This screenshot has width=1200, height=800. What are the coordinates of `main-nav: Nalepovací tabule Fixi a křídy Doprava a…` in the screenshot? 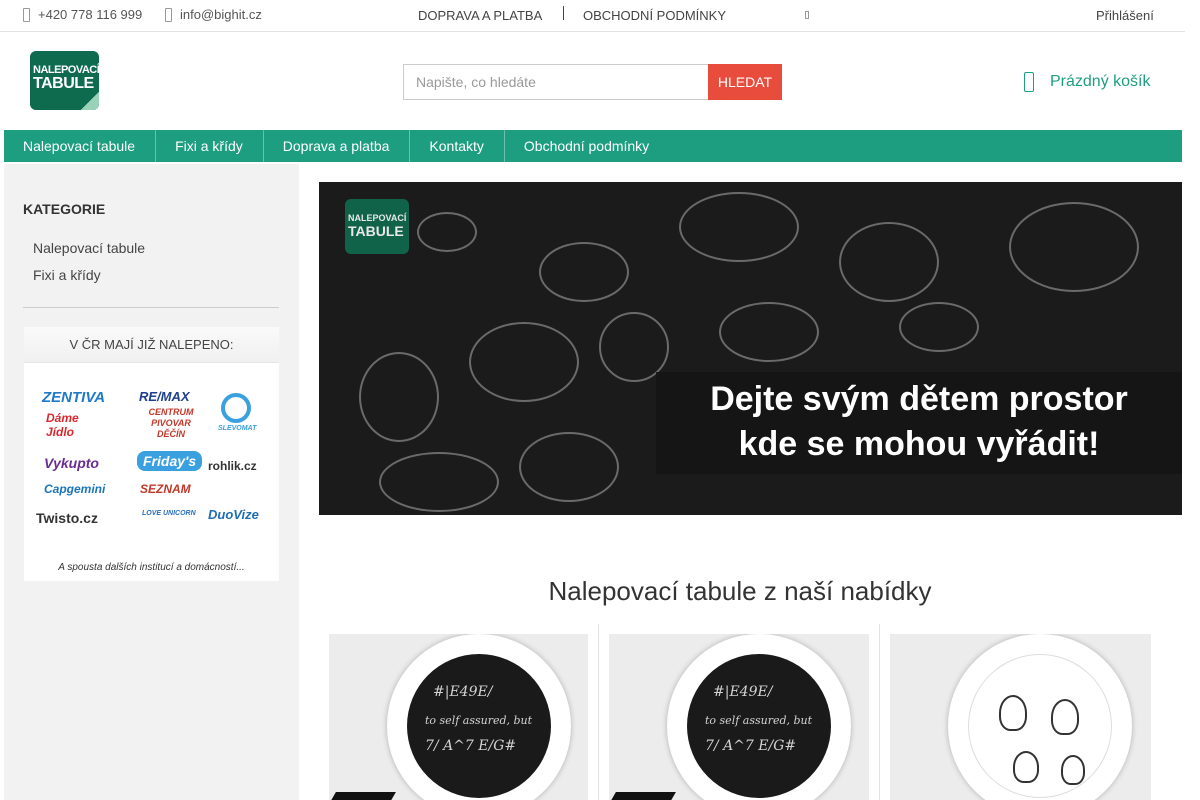 It's located at (593, 146).